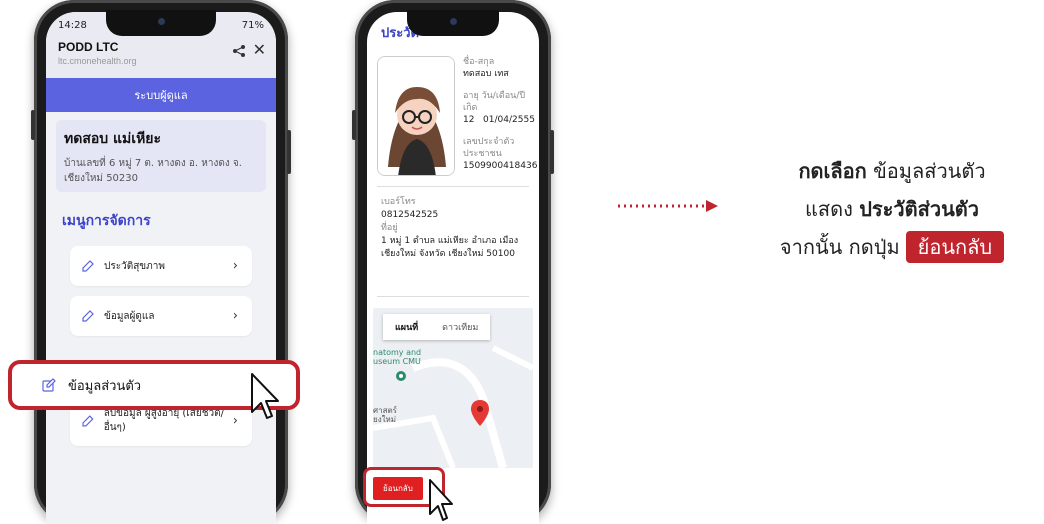 This screenshot has height=524, width=1044. I want to click on caption-line-1: กดเลือก ข้อมูลส่วนตัว, so click(892, 171).